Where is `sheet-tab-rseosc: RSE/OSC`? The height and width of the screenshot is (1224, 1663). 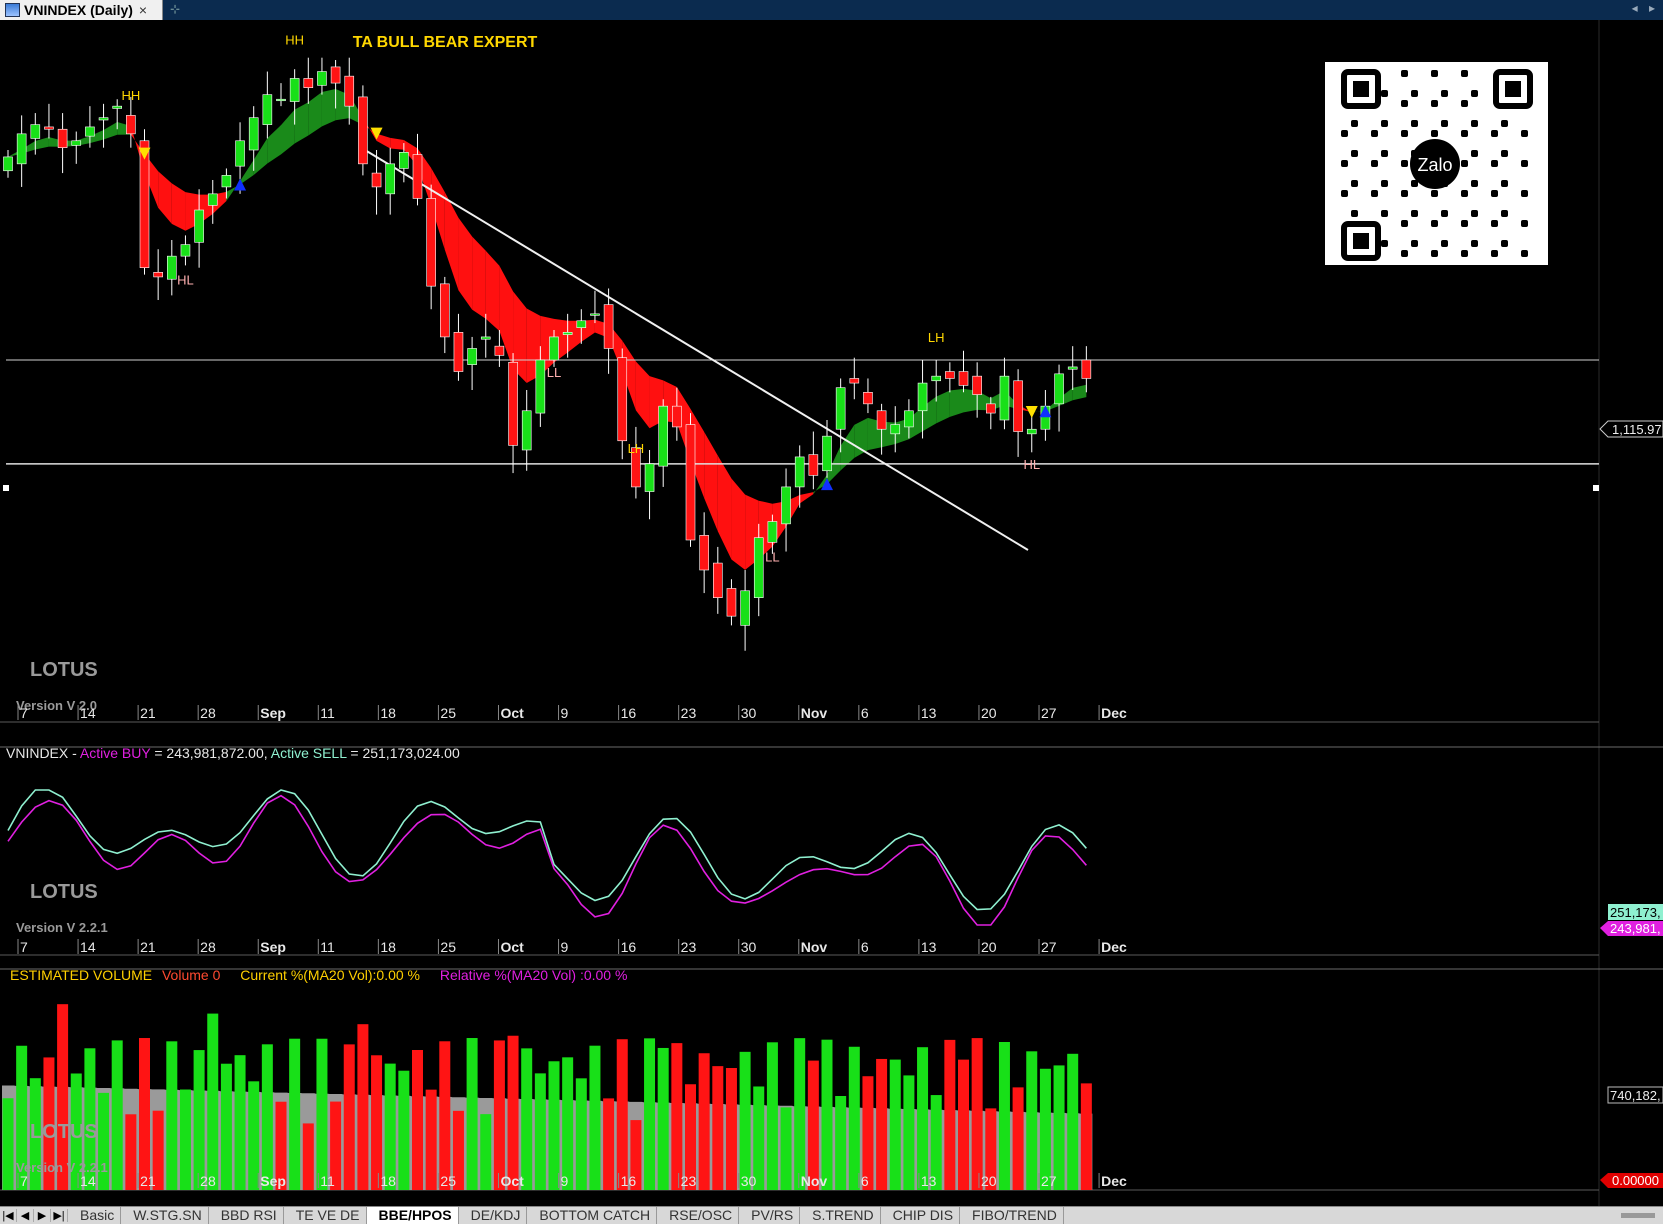 sheet-tab-rseosc: RSE/OSC is located at coordinates (698, 1215).